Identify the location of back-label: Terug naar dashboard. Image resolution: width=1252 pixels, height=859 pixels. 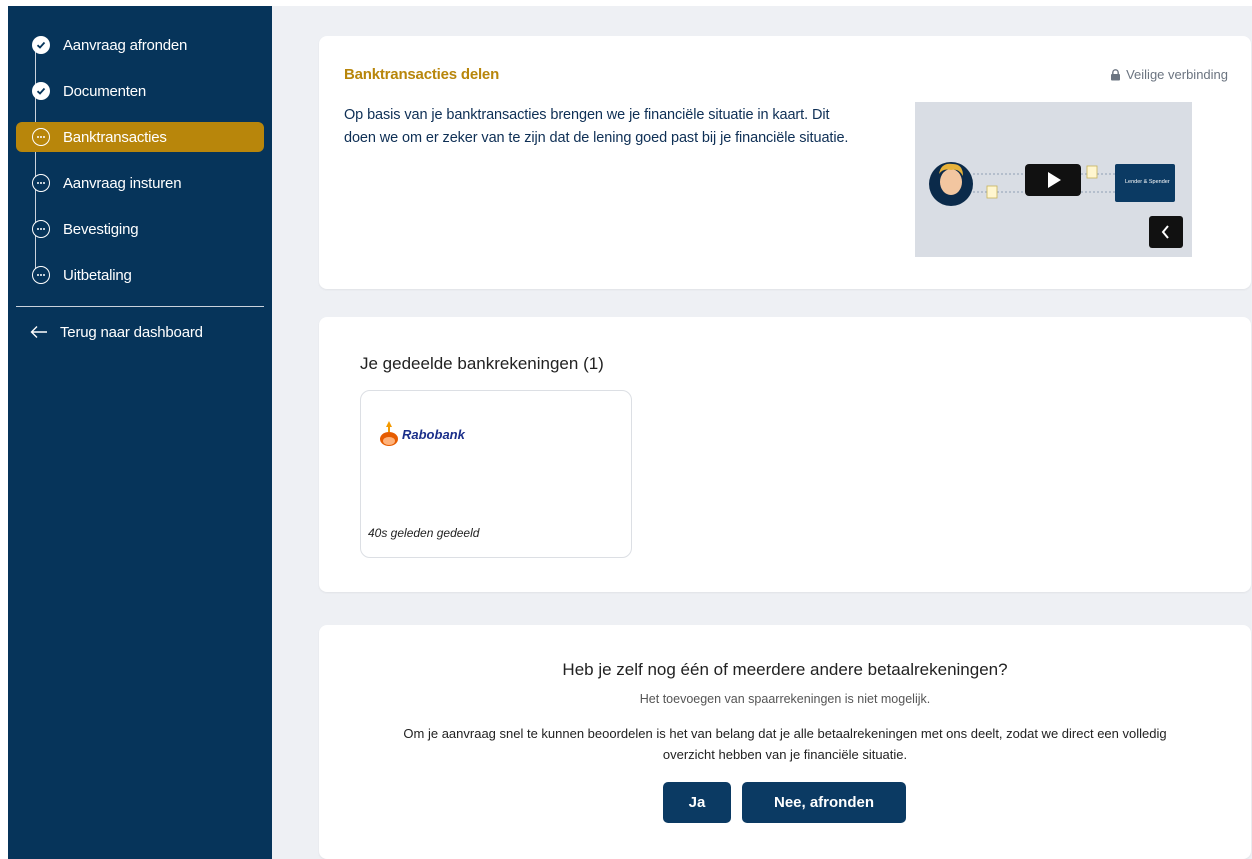
(131, 332).